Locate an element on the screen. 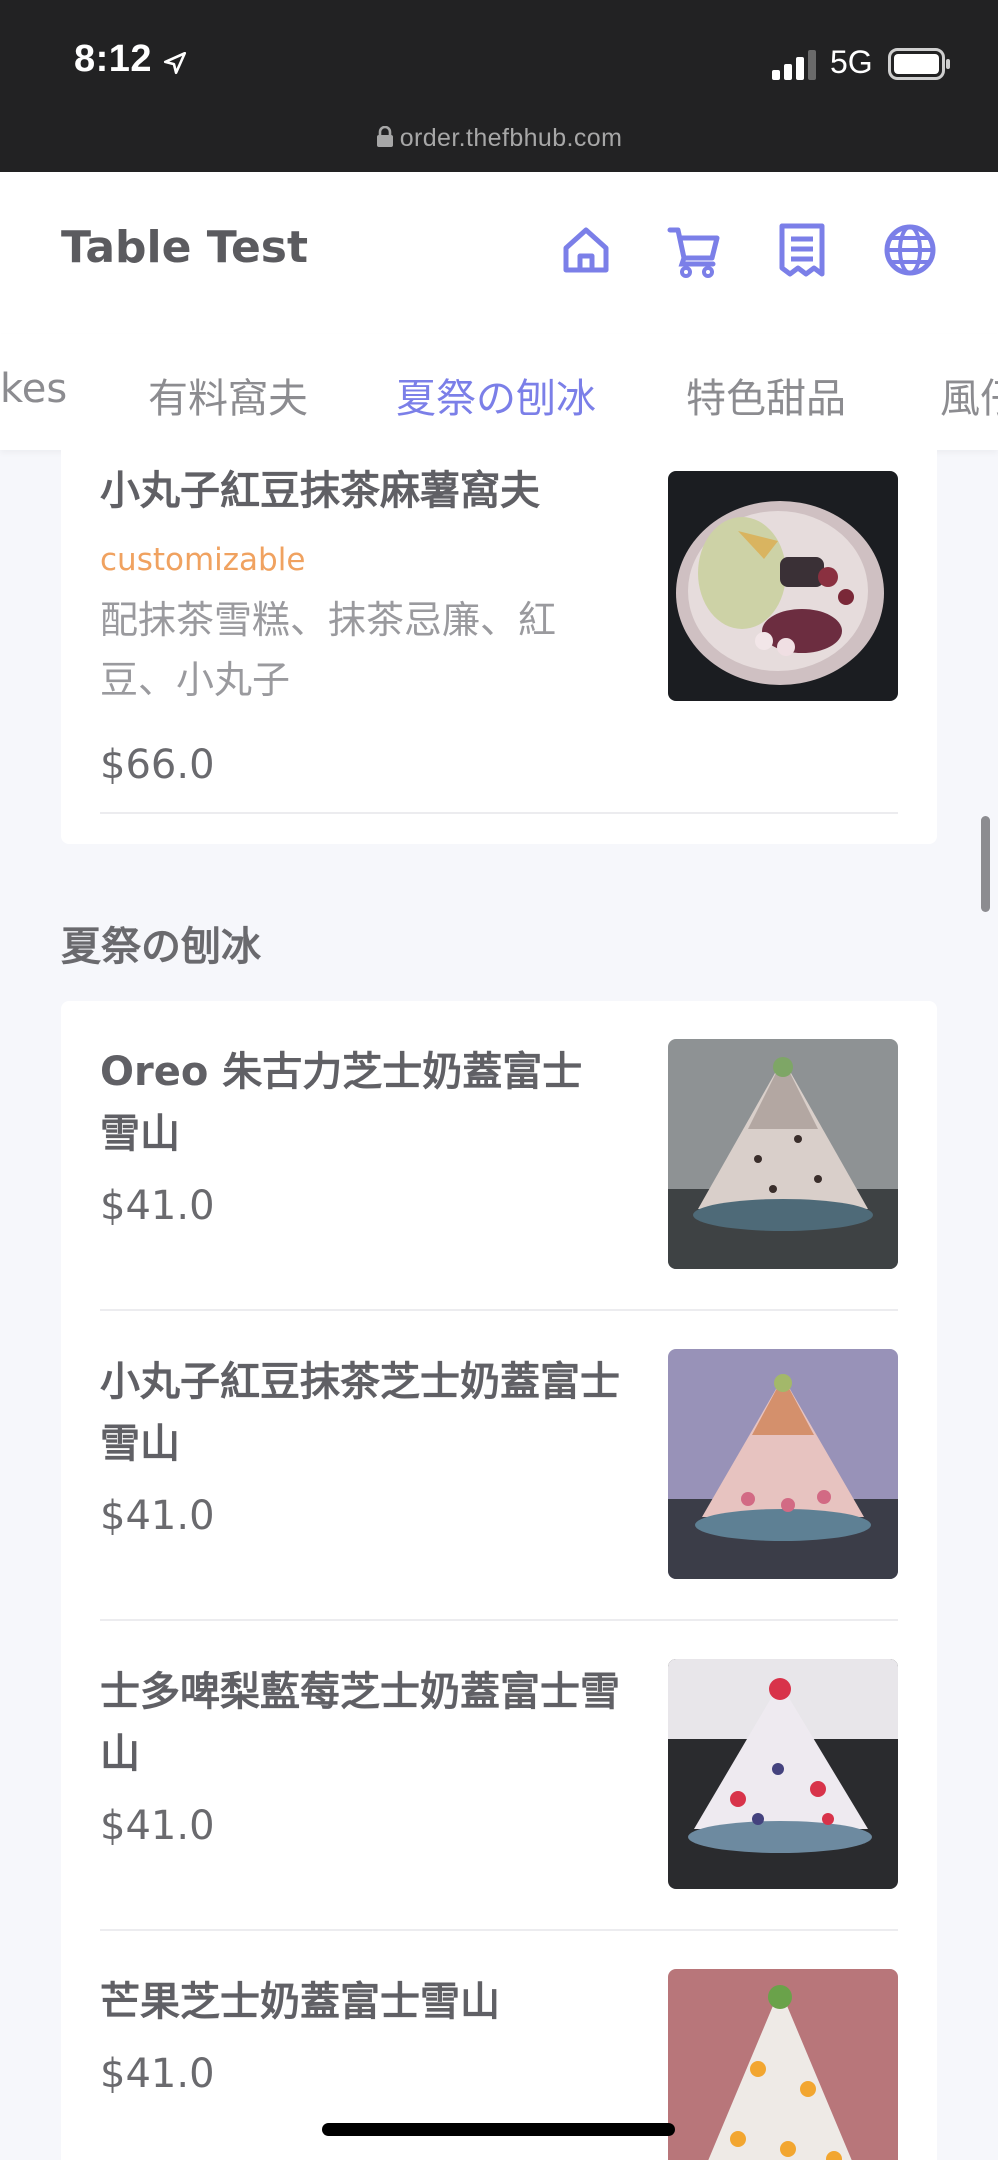  tab-waffles: 有料窩夫 is located at coordinates (228, 395).